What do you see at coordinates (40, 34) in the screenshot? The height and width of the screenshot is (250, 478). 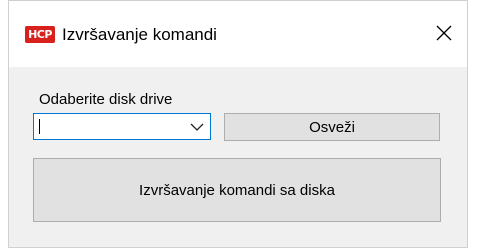 I see `hcp-app-icon: HCP` at bounding box center [40, 34].